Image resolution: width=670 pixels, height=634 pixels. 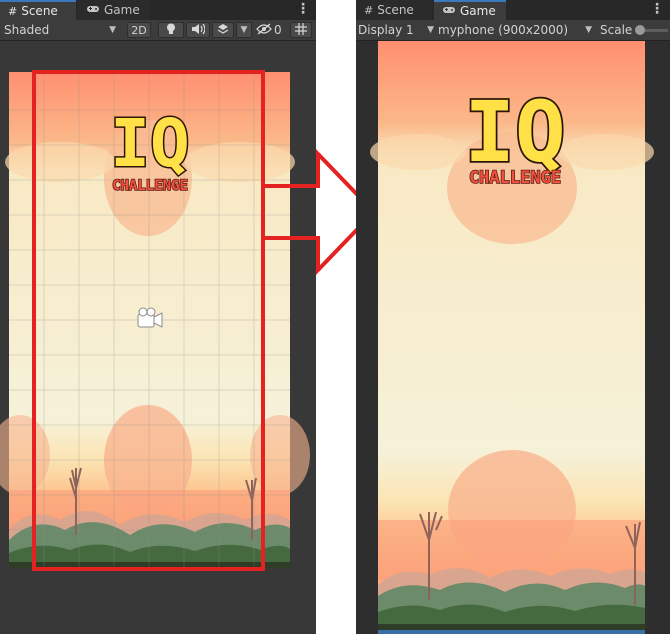 I want to click on draw-mode-dropdown: Shaded ▼, so click(x=61, y=30).